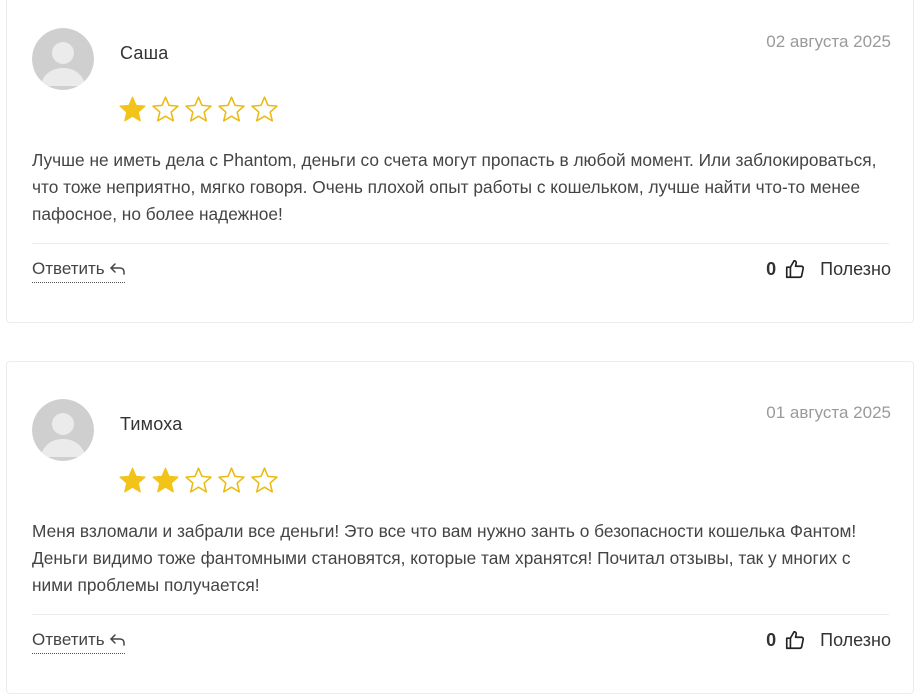  Describe the element at coordinates (828, 412) in the screenshot. I see `review-date: 01 августа 2025` at that location.